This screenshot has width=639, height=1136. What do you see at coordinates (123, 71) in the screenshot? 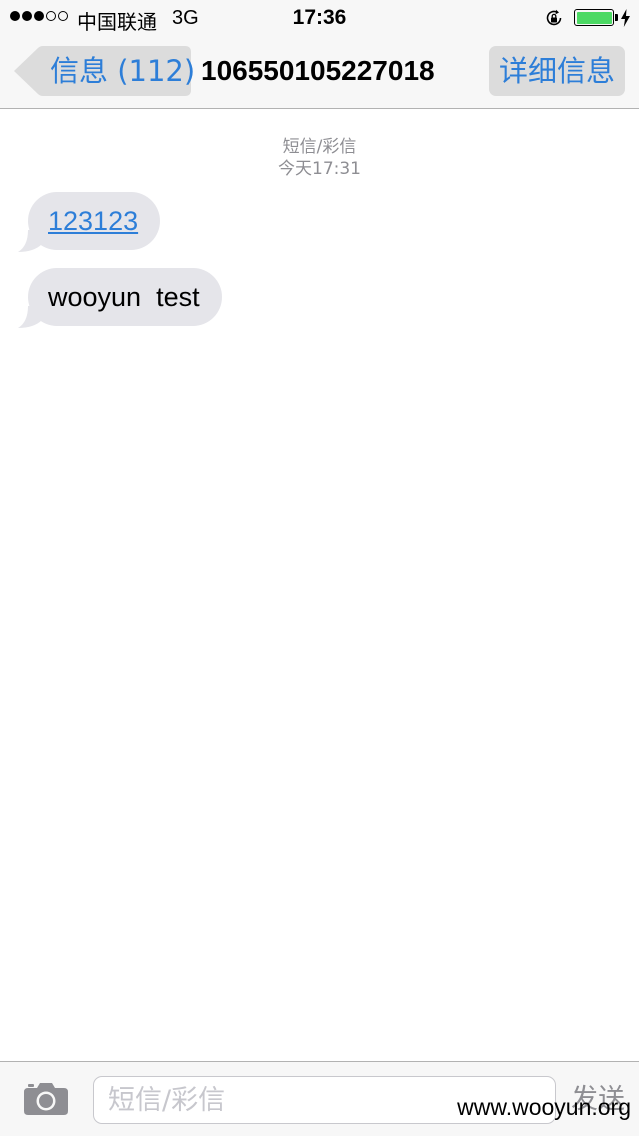
I see `back-button-label: 信息 (112)` at bounding box center [123, 71].